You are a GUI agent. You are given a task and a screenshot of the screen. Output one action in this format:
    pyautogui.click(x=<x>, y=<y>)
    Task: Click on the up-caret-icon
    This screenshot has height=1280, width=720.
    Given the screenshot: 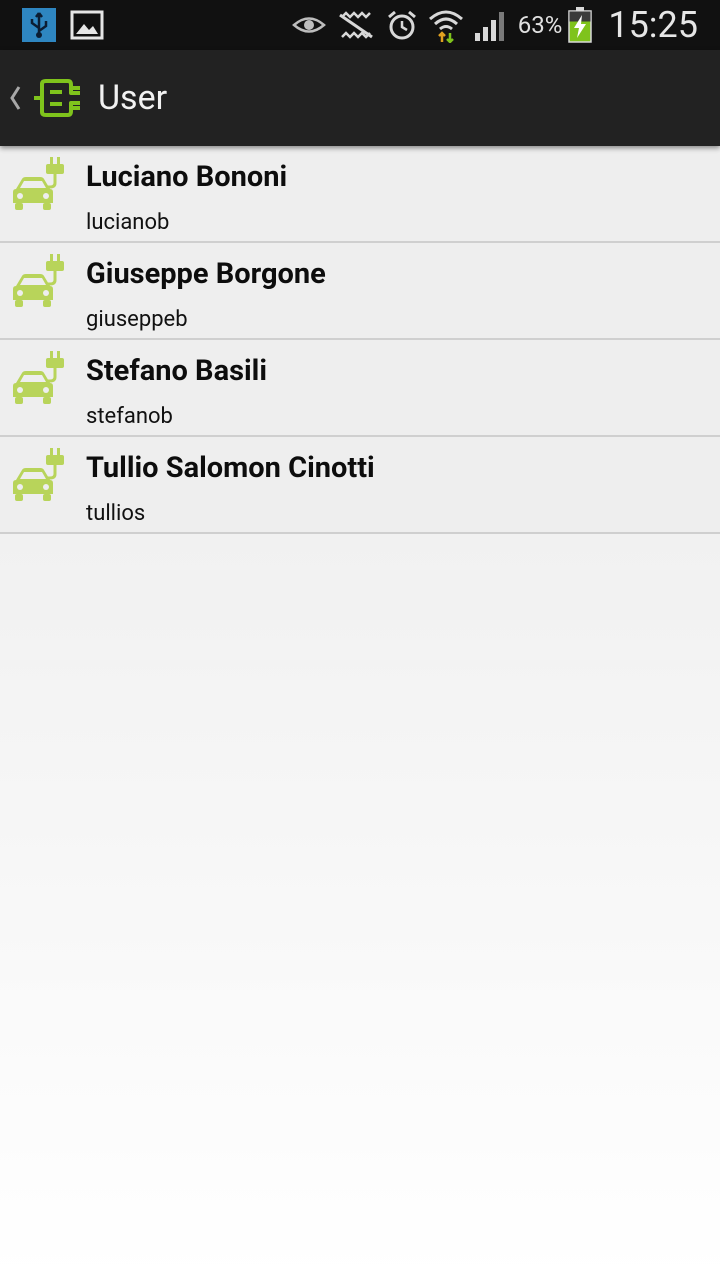 What is the action you would take?
    pyautogui.click(x=15, y=98)
    